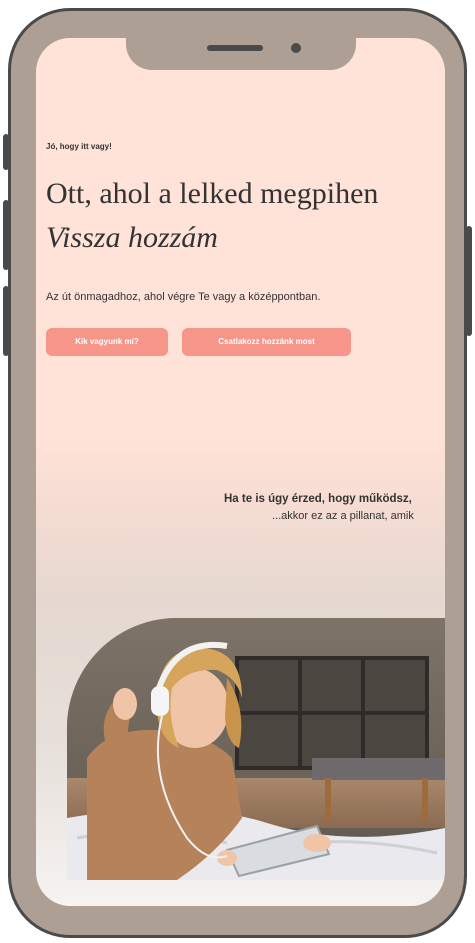 This screenshot has height=943, width=475. I want to click on about-us-button: Kik vagyunk mi?, so click(107, 342).